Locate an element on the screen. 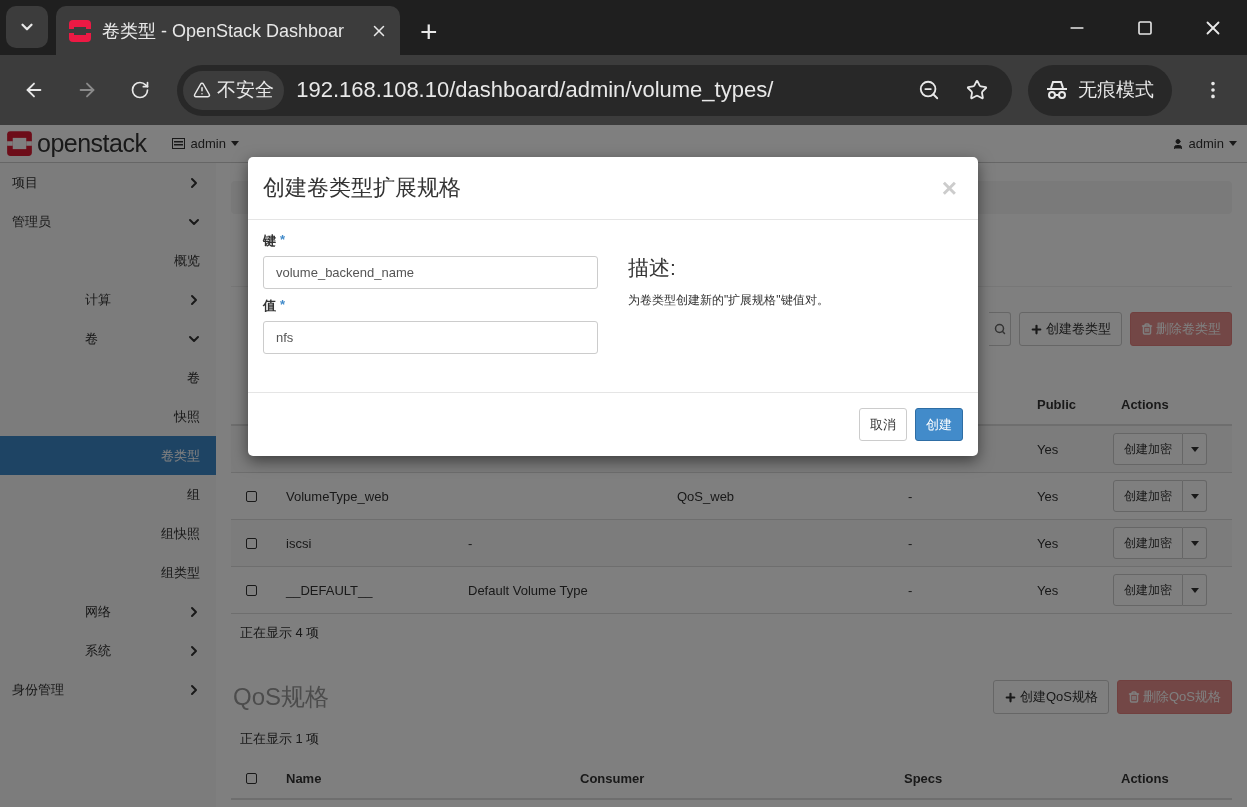 Image resolution: width=1247 pixels, height=807 pixels. sidebar-item: 概览 is located at coordinates (108, 260).